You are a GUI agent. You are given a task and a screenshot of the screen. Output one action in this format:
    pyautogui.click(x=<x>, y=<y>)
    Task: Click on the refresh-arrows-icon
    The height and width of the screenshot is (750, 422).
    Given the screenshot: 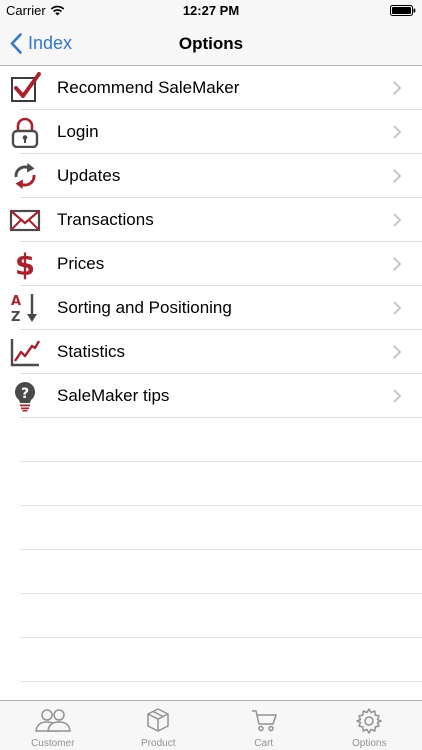 What is the action you would take?
    pyautogui.click(x=25, y=176)
    